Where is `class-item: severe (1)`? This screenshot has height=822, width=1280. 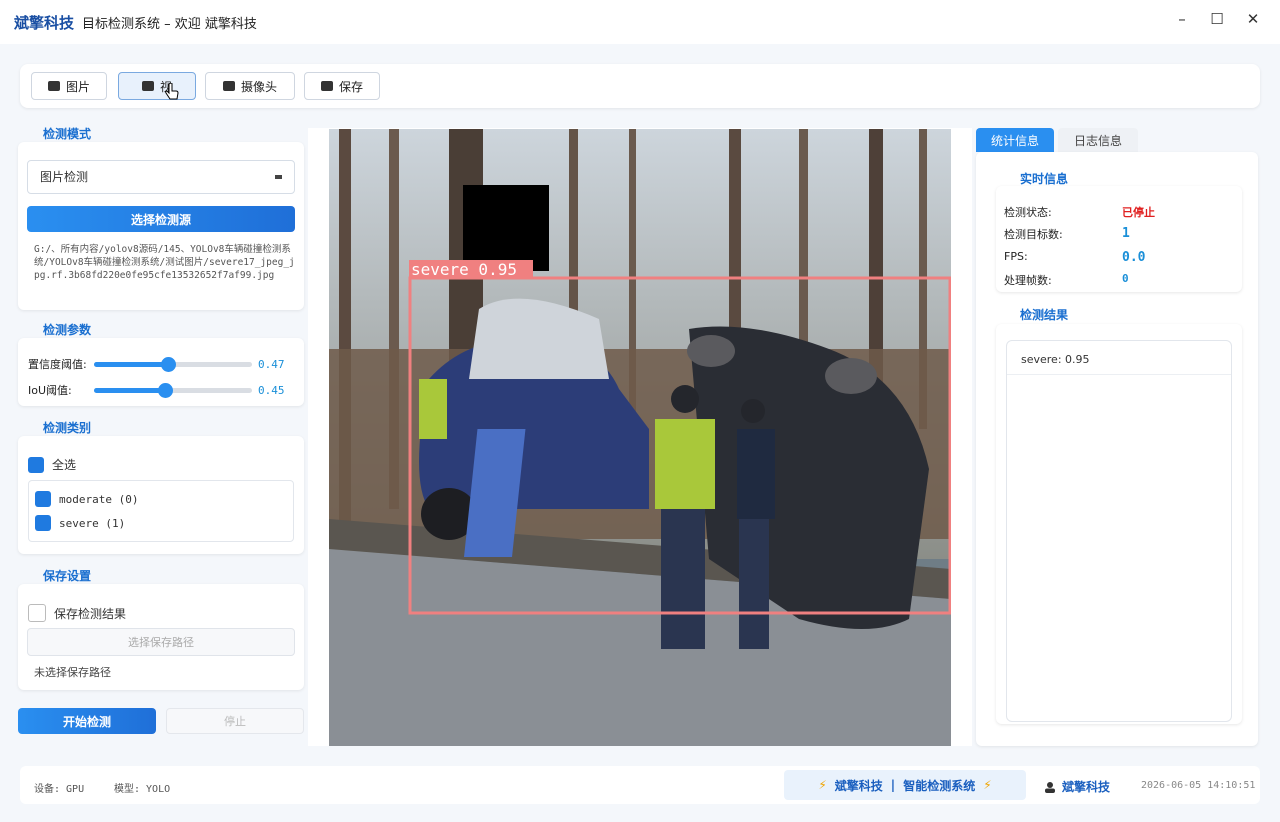 class-item: severe (1) is located at coordinates (80, 523).